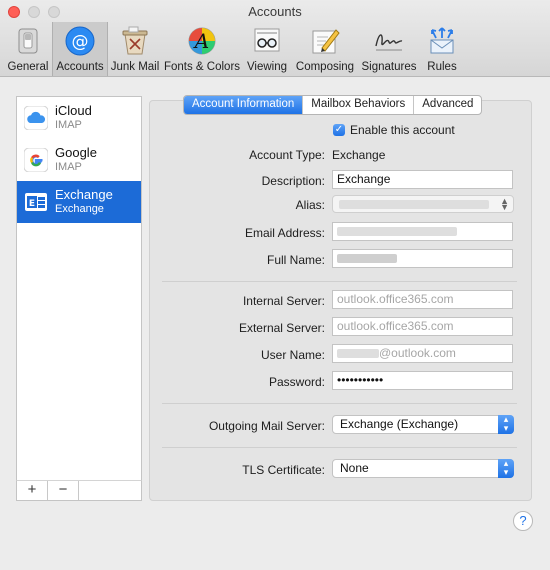  What do you see at coordinates (135, 67) in the screenshot?
I see `tab-label: Junk Mail` at bounding box center [135, 67].